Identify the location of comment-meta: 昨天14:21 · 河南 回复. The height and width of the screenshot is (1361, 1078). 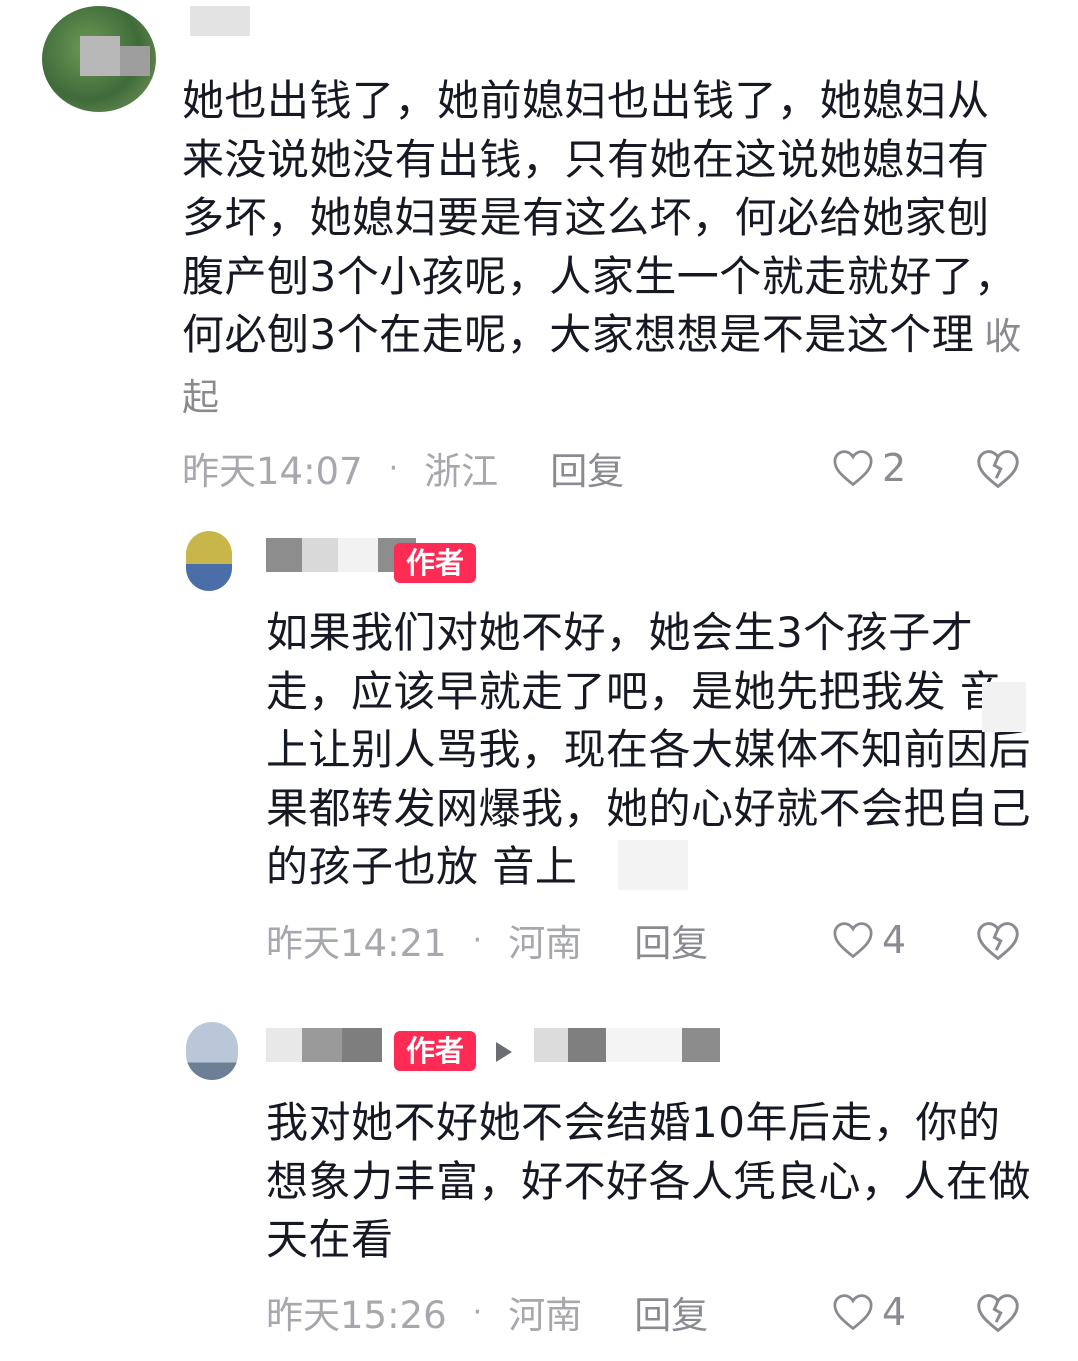
(487, 940).